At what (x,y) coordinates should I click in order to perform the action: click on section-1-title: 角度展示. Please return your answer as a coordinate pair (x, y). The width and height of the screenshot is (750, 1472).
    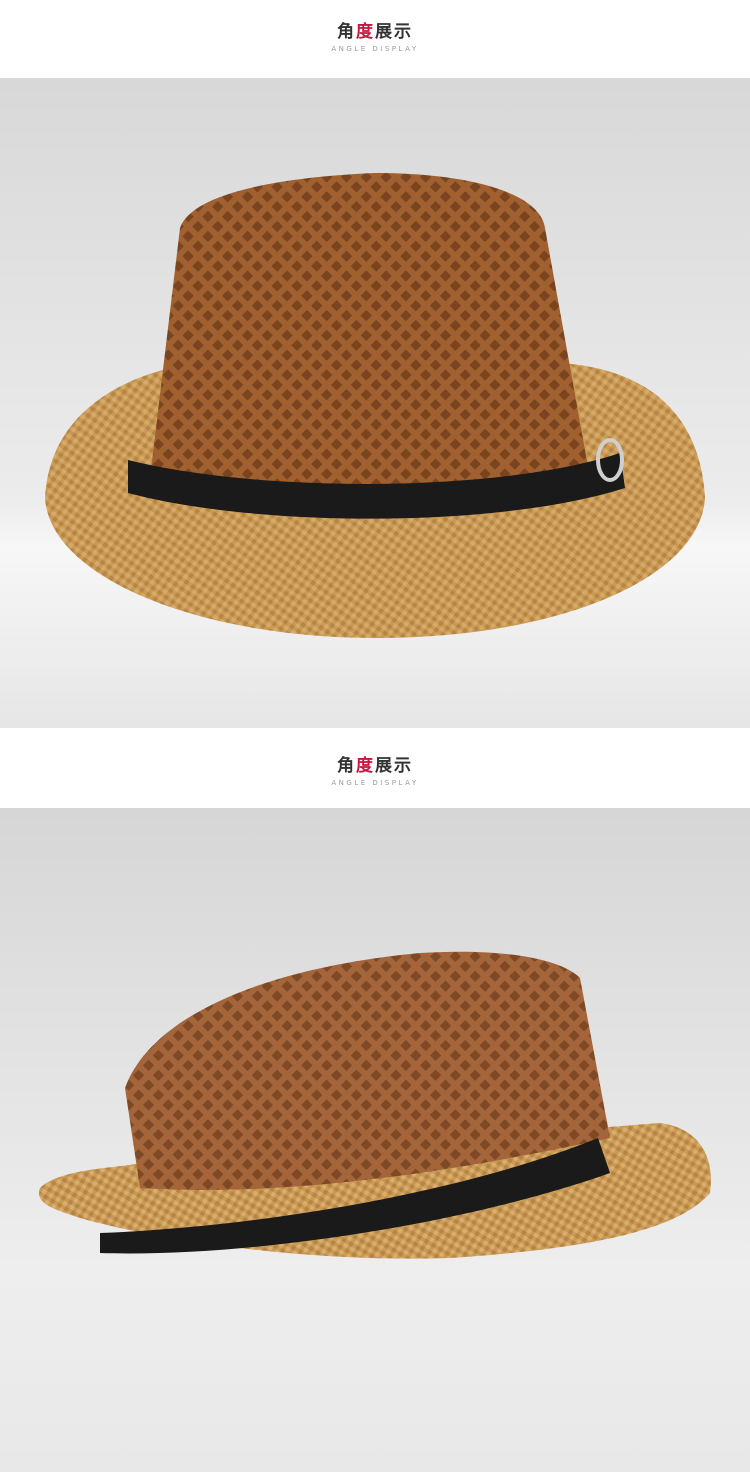
    Looking at the image, I should click on (375, 32).